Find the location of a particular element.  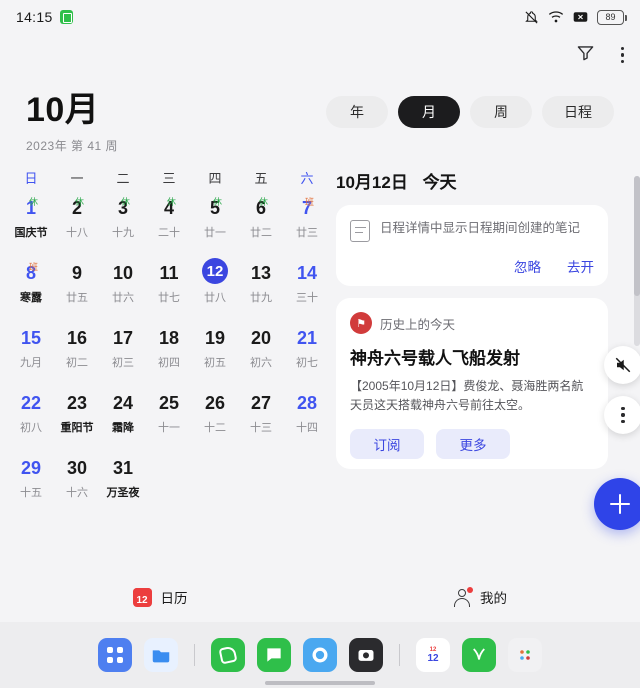

history-actions: 订阅 更多 is located at coordinates (472, 444).